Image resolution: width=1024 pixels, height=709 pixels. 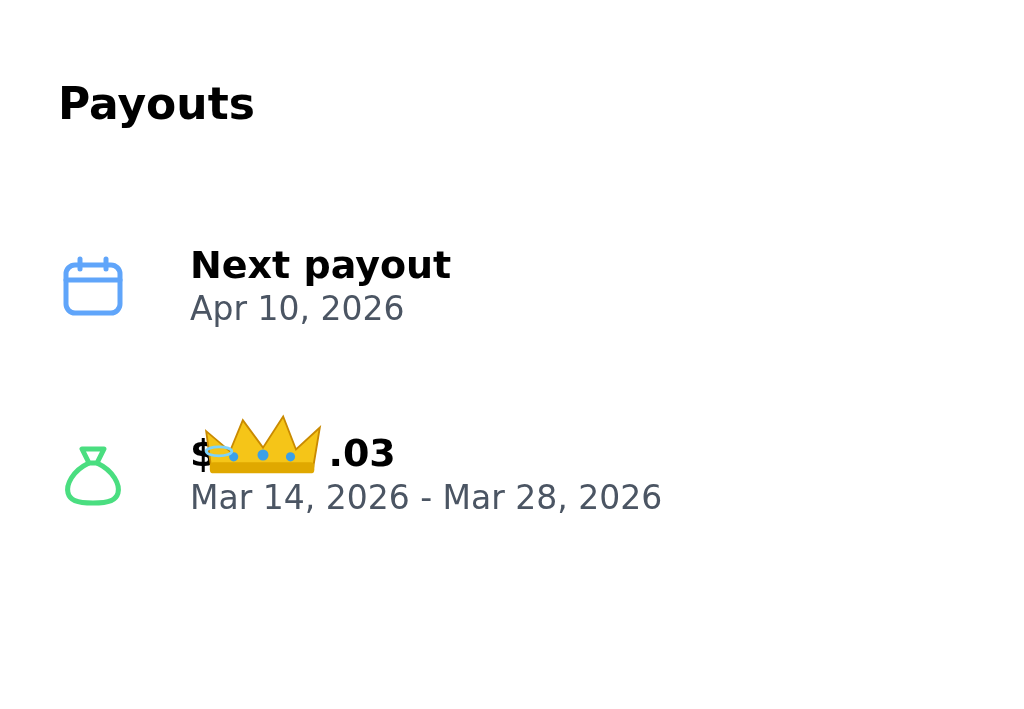 I want to click on page-title: Payouts, so click(x=157, y=104).